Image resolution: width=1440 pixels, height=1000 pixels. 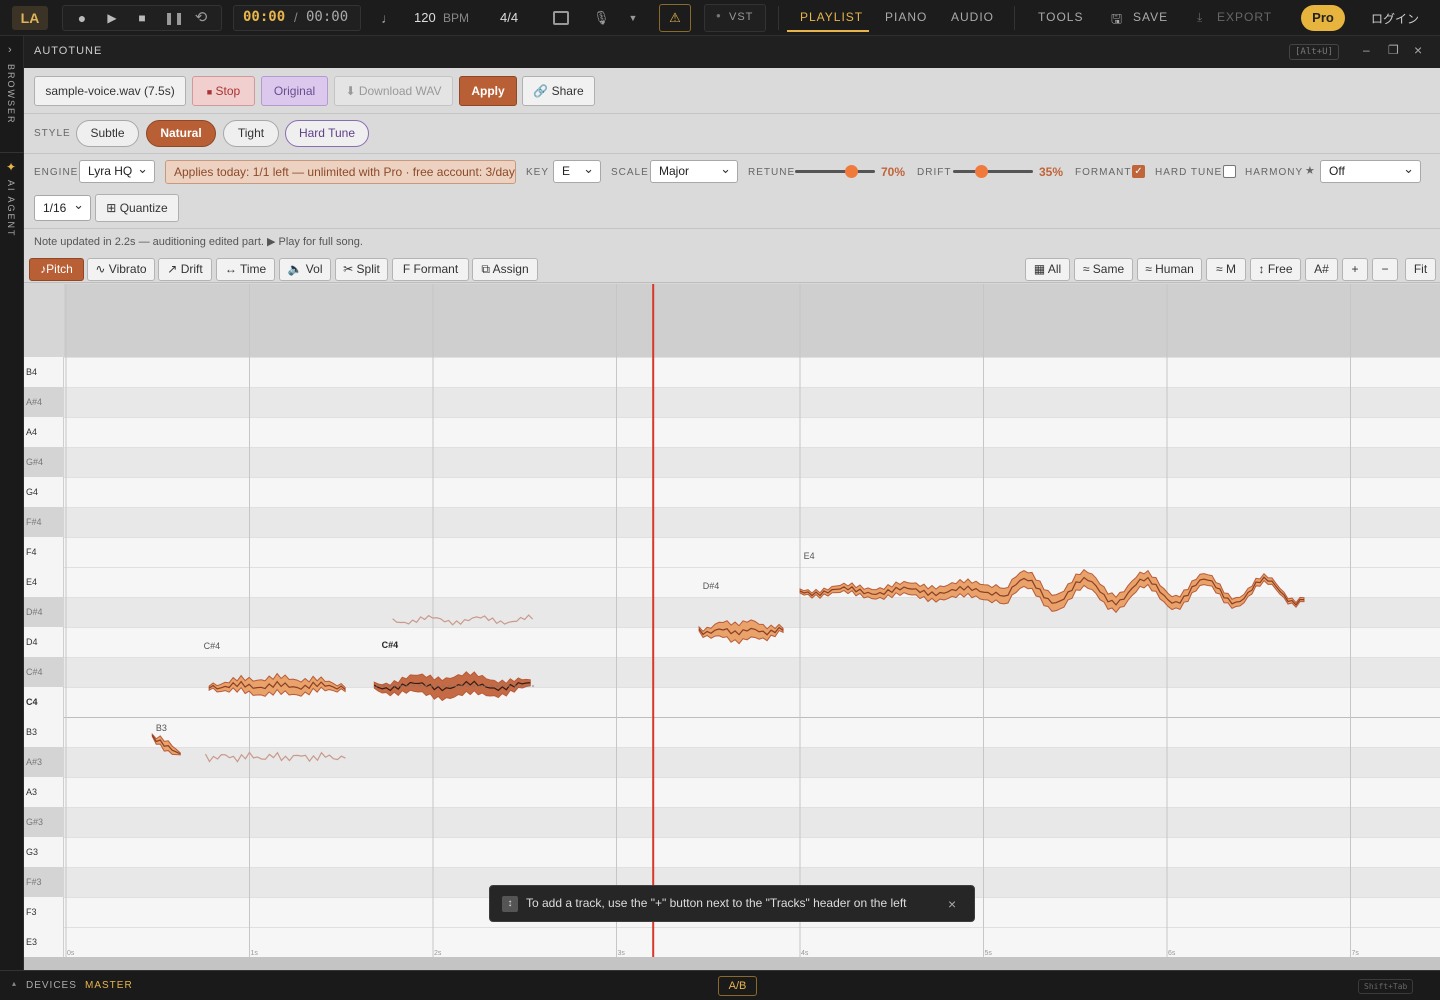 What do you see at coordinates (44, 912) in the screenshot?
I see `piano-key-f3: F3` at bounding box center [44, 912].